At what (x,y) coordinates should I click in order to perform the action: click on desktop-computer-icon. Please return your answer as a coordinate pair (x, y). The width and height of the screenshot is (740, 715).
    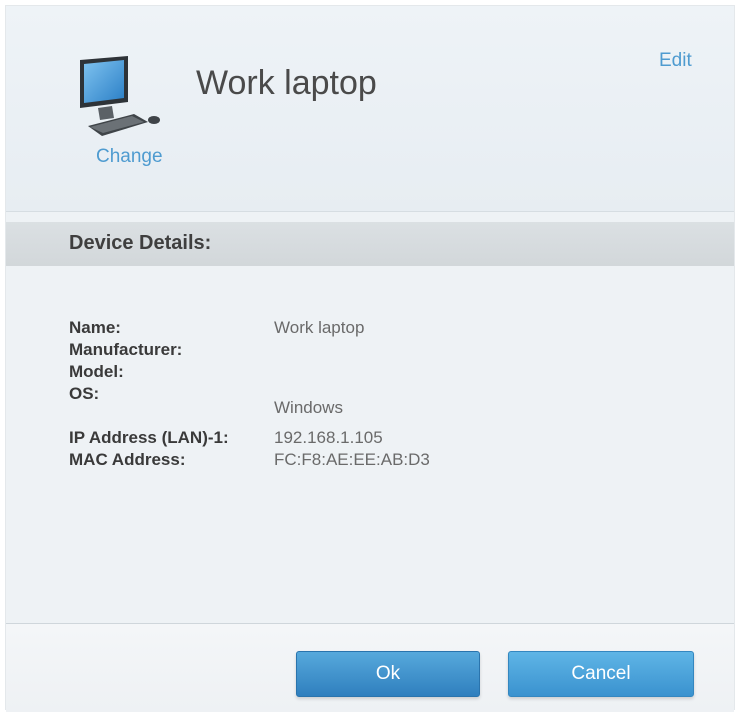
    Looking at the image, I should click on (120, 96).